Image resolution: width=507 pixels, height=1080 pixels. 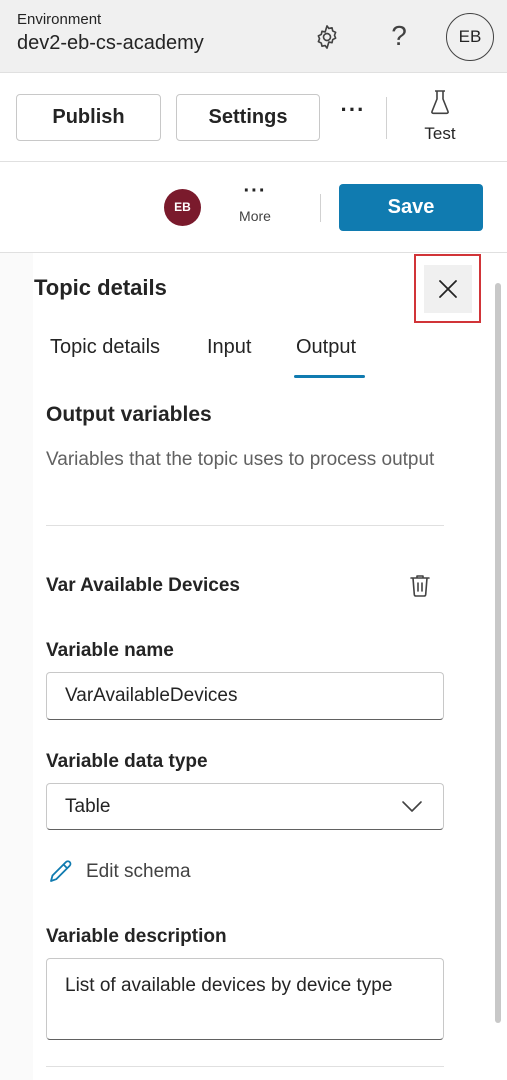 I want to click on environment-bar: Environment dev2-eb-cs-academy ? EB, so click(x=253, y=36).